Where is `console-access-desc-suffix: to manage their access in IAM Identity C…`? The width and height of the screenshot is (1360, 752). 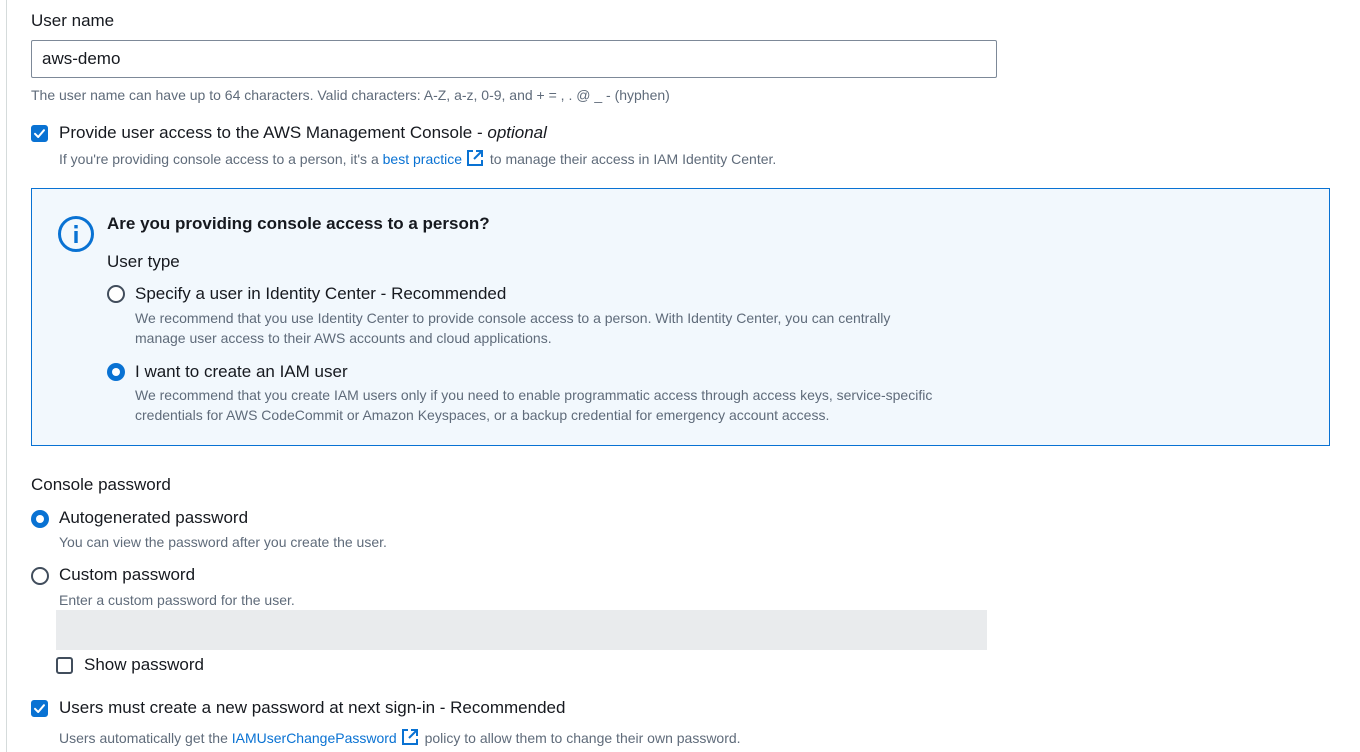 console-access-desc-suffix: to manage their access in IAM Identity C… is located at coordinates (631, 159).